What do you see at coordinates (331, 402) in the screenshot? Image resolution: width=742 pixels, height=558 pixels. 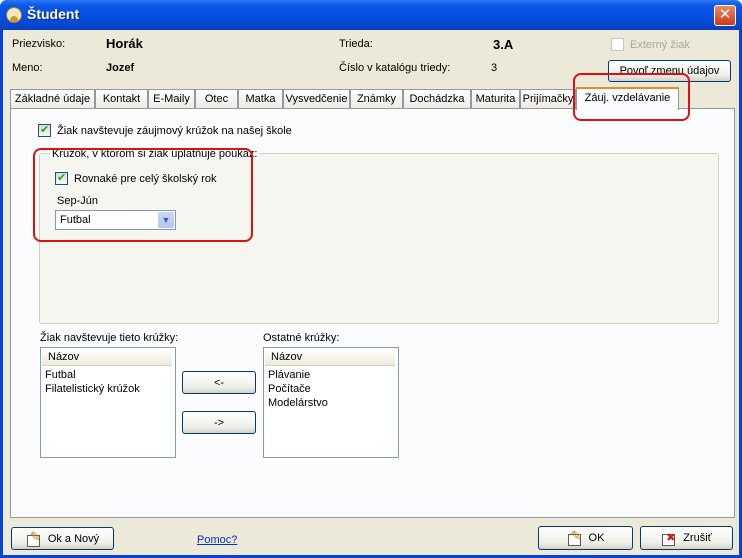 I see `other-clubs-list: Názov Plávanie Počítače Modelárstvo` at bounding box center [331, 402].